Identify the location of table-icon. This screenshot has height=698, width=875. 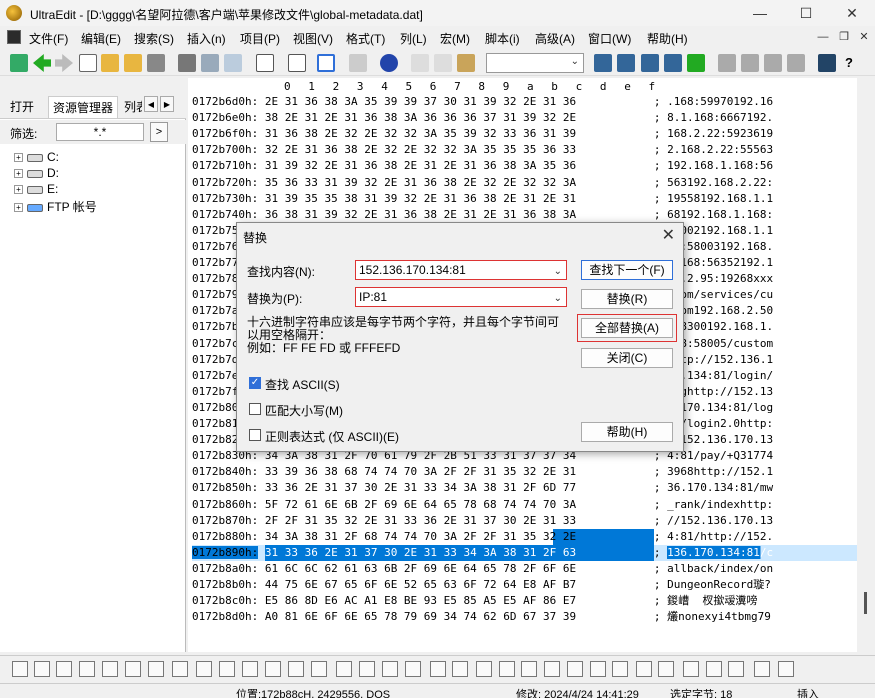
(507, 669).